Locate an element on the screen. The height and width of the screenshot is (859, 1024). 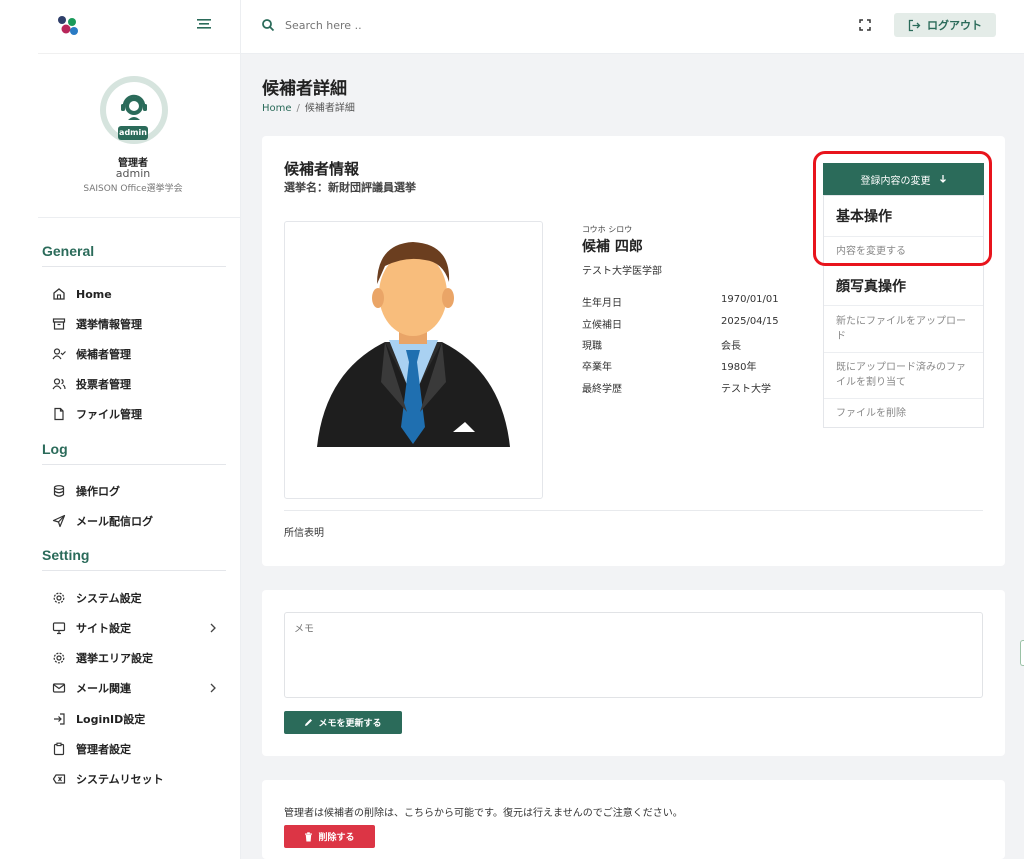
detail-label: 卒業年 is located at coordinates (597, 367).